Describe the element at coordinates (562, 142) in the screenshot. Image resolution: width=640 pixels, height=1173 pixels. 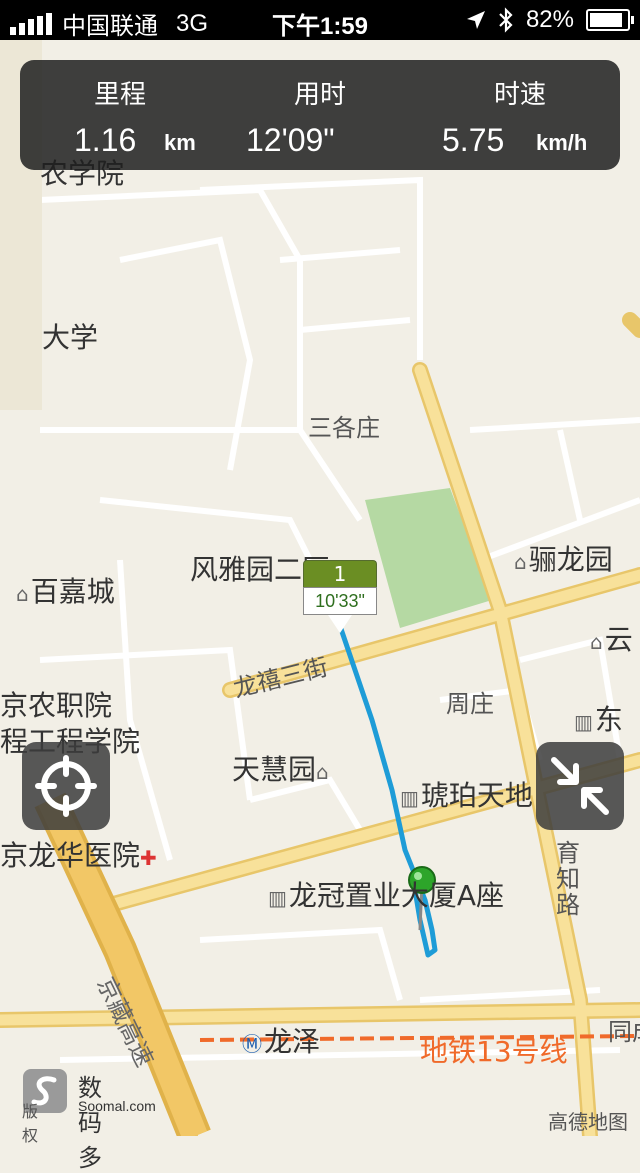
I see `speed-unit: km/h` at that location.